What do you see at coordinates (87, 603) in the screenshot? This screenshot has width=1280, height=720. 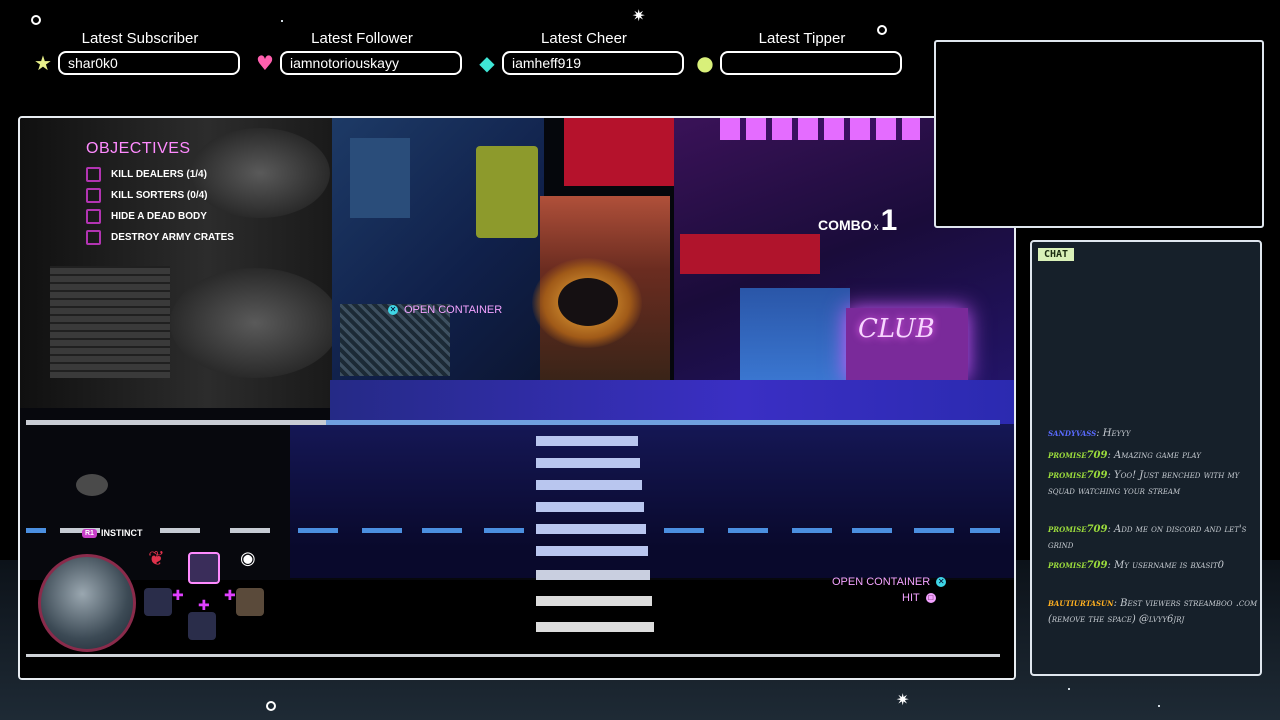 I see `character-portrait` at bounding box center [87, 603].